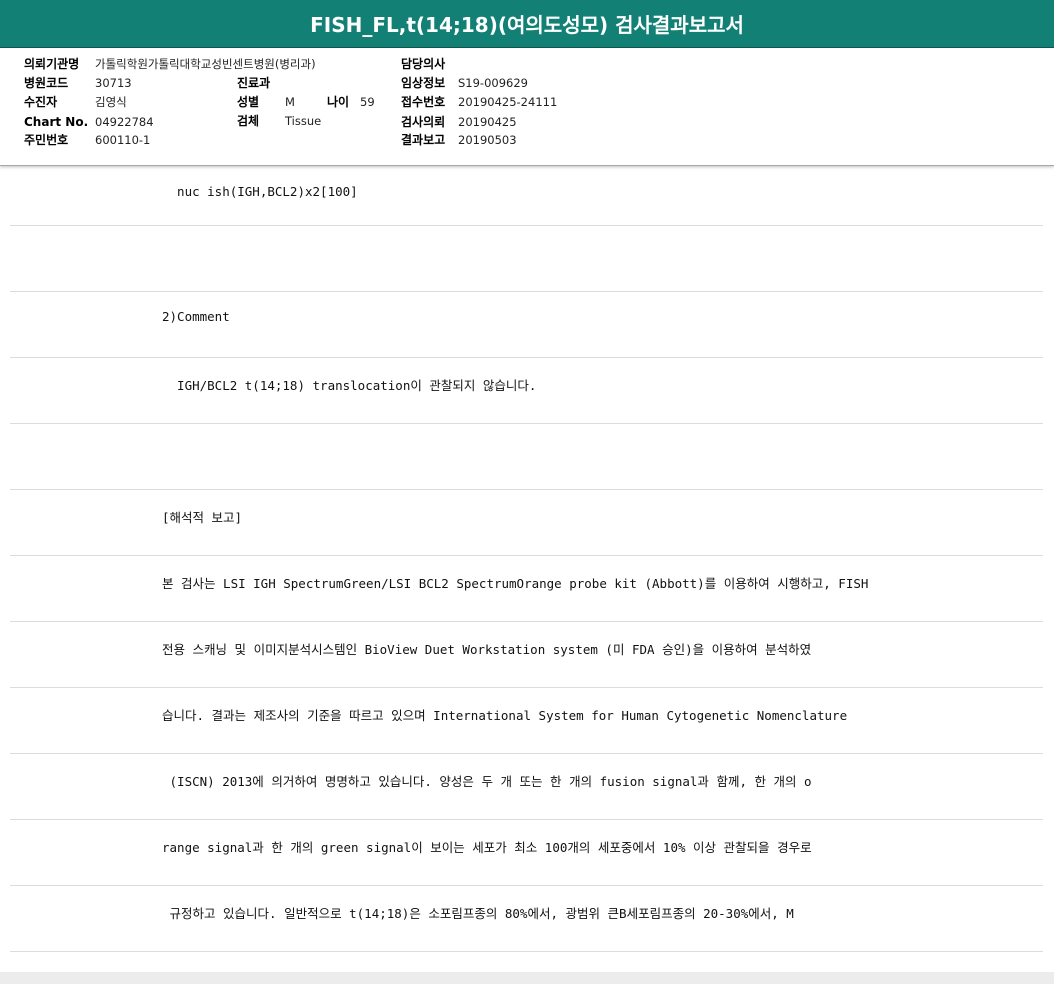 Image resolution: width=1054 pixels, height=984 pixels. Describe the element at coordinates (526, 325) in the screenshot. I see `report-line: 2)Comment` at that location.